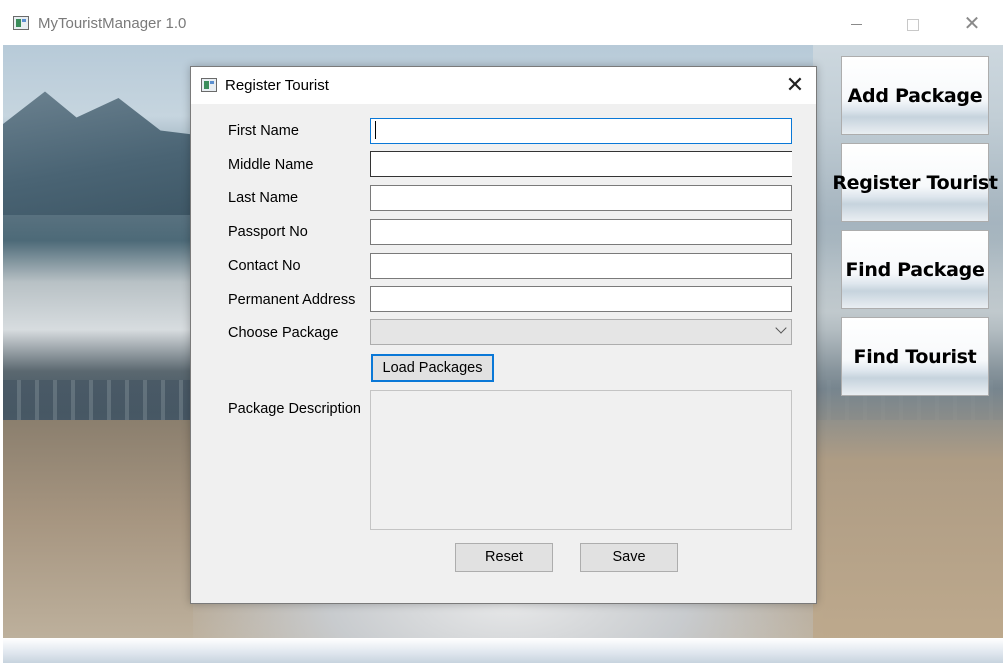  Describe the element at coordinates (283, 333) in the screenshot. I see `choose-package-label: Choose Package` at that location.